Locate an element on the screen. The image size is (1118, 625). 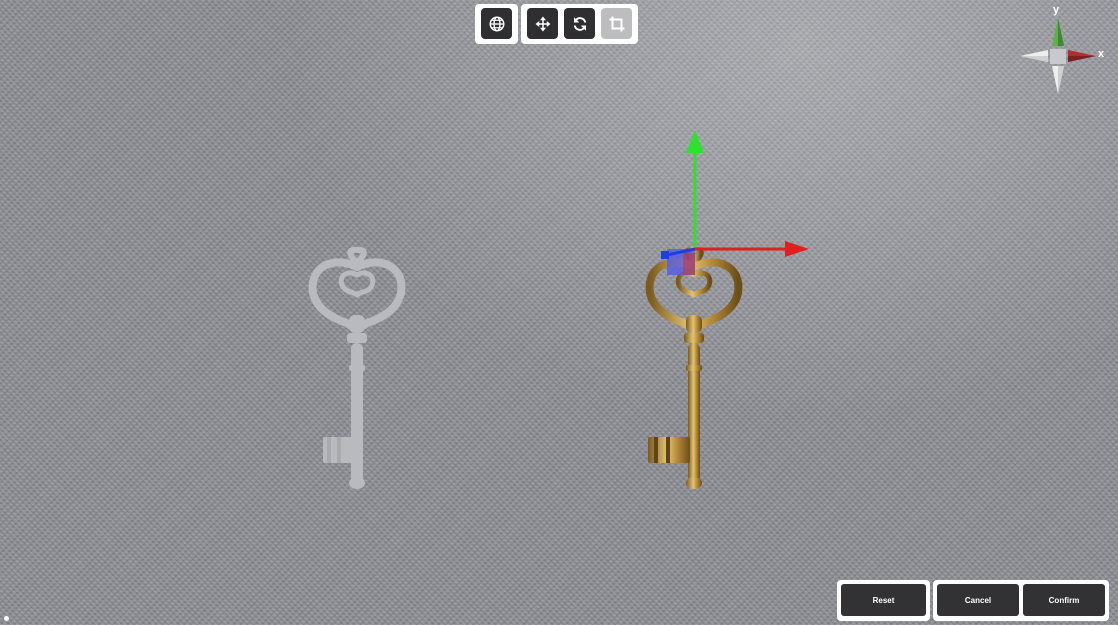
rotate-icon is located at coordinates (579, 23).